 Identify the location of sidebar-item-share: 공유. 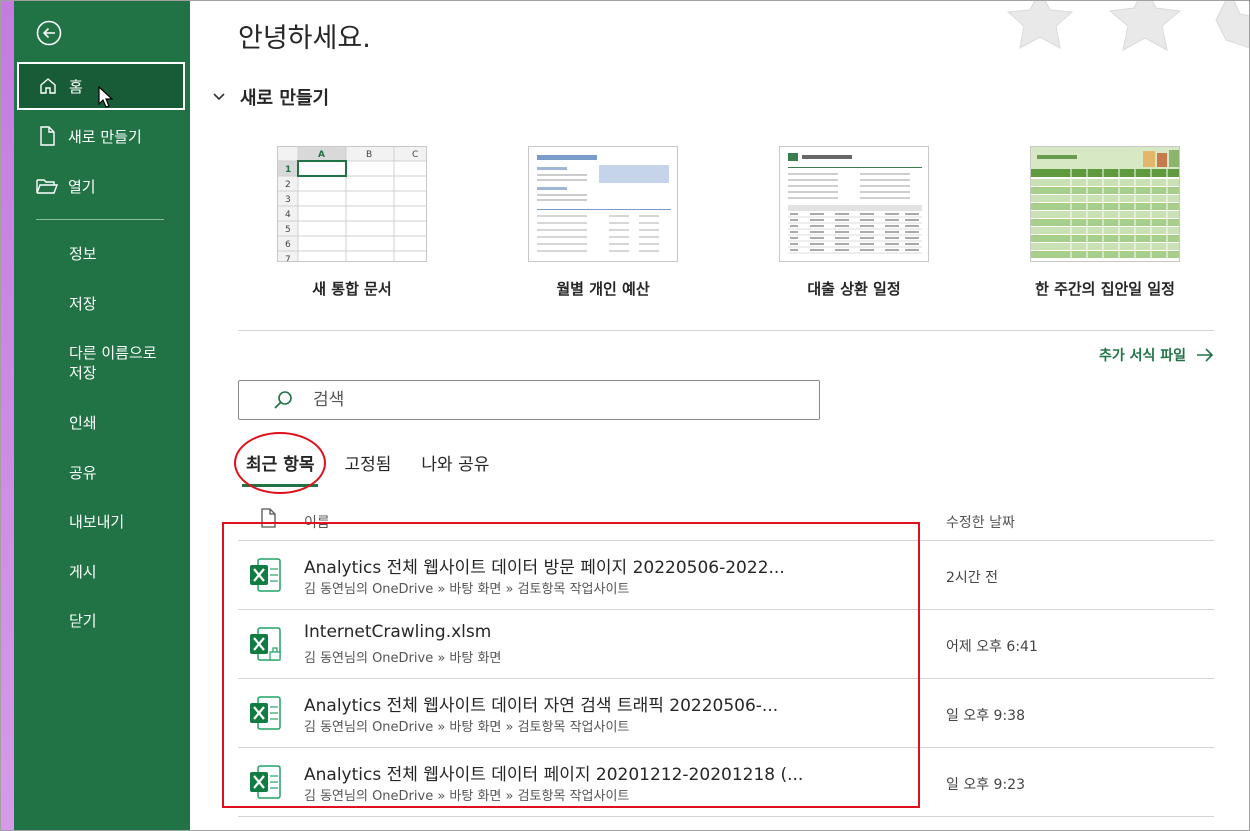
(83, 473).